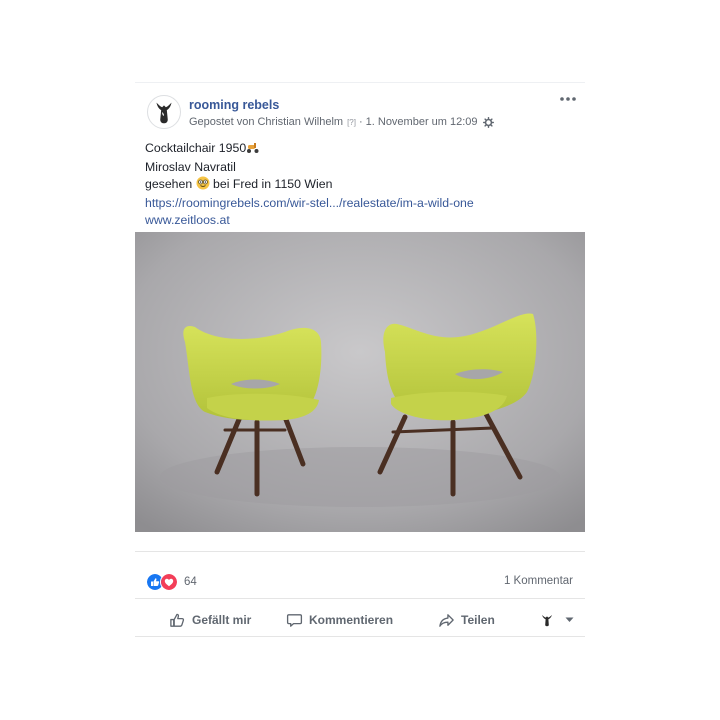 Image resolution: width=720 pixels, height=720 pixels. Describe the element at coordinates (560, 620) in the screenshot. I see `page-identity-selector` at that location.